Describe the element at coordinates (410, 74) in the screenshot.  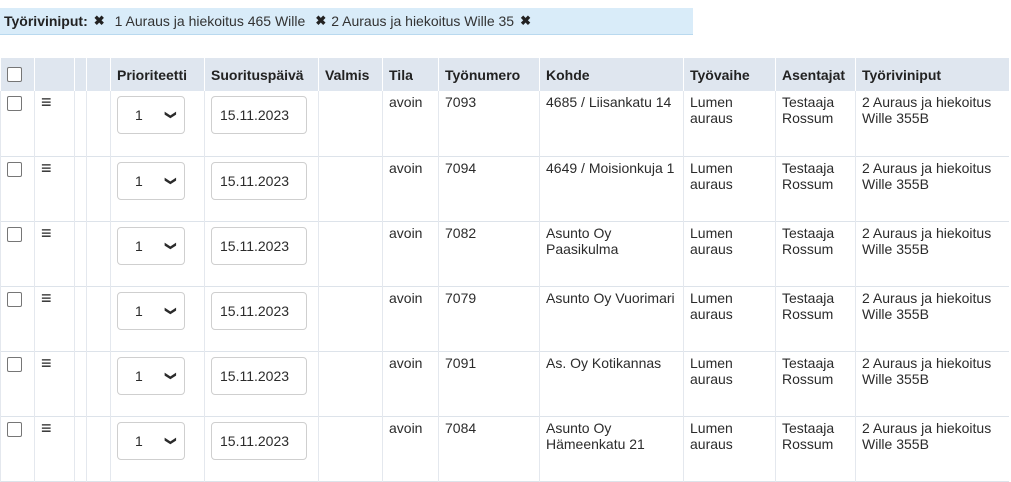
I see `header-tila: Tila` at that location.